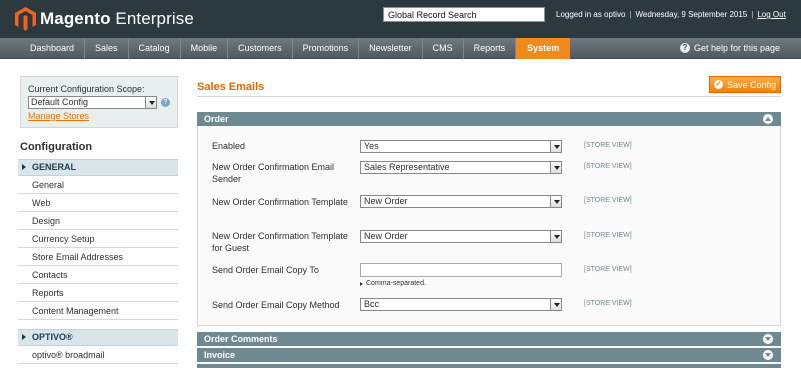 This screenshot has height=368, width=801. I want to click on nav-item-sales: Sales, so click(107, 48).